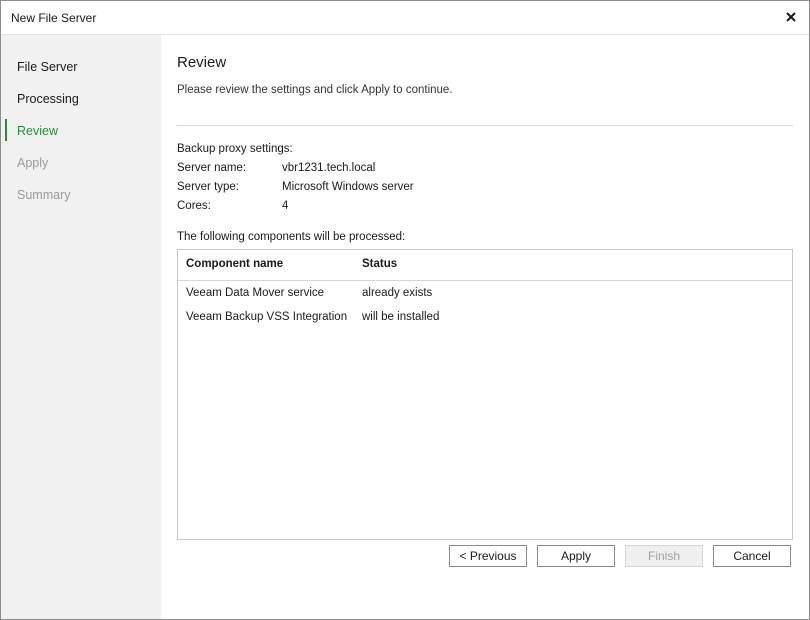 Image resolution: width=810 pixels, height=620 pixels. I want to click on column-header-status: Status, so click(379, 264).